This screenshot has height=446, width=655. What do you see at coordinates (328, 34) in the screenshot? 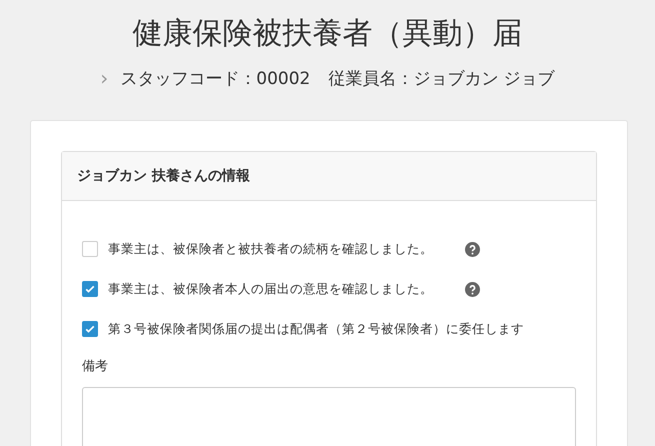
I see `page-title: 健康保険被扶養者（異動）届` at bounding box center [328, 34].